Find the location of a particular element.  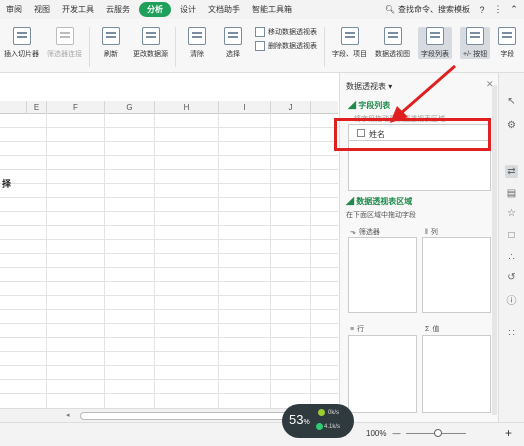

change-source-button: 更改数据源 is located at coordinates (150, 43).